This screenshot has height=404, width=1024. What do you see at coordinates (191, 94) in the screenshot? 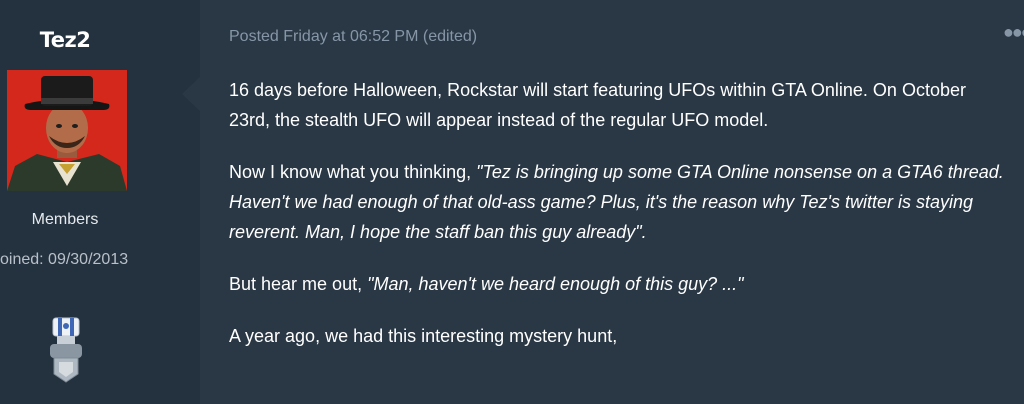
I see `post-pointer-arrow` at bounding box center [191, 94].